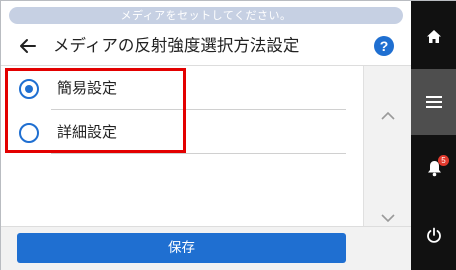  I want to click on status-banner: メディアをセットしてください。, so click(206, 15).